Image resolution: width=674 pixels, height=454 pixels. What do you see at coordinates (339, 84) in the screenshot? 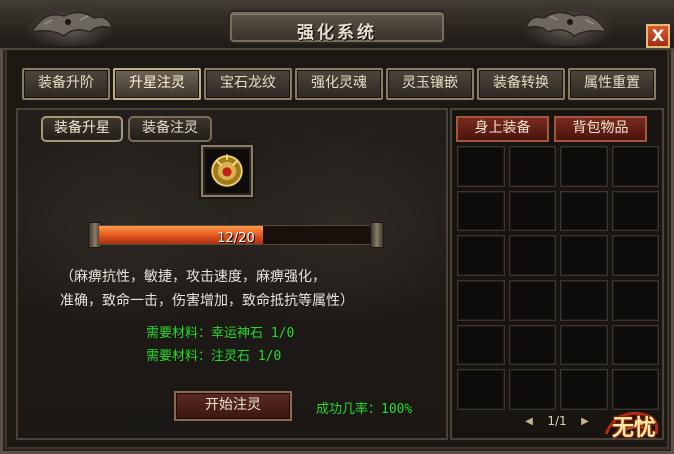
I see `tab-enhance-soul: 强化灵魂` at bounding box center [339, 84].